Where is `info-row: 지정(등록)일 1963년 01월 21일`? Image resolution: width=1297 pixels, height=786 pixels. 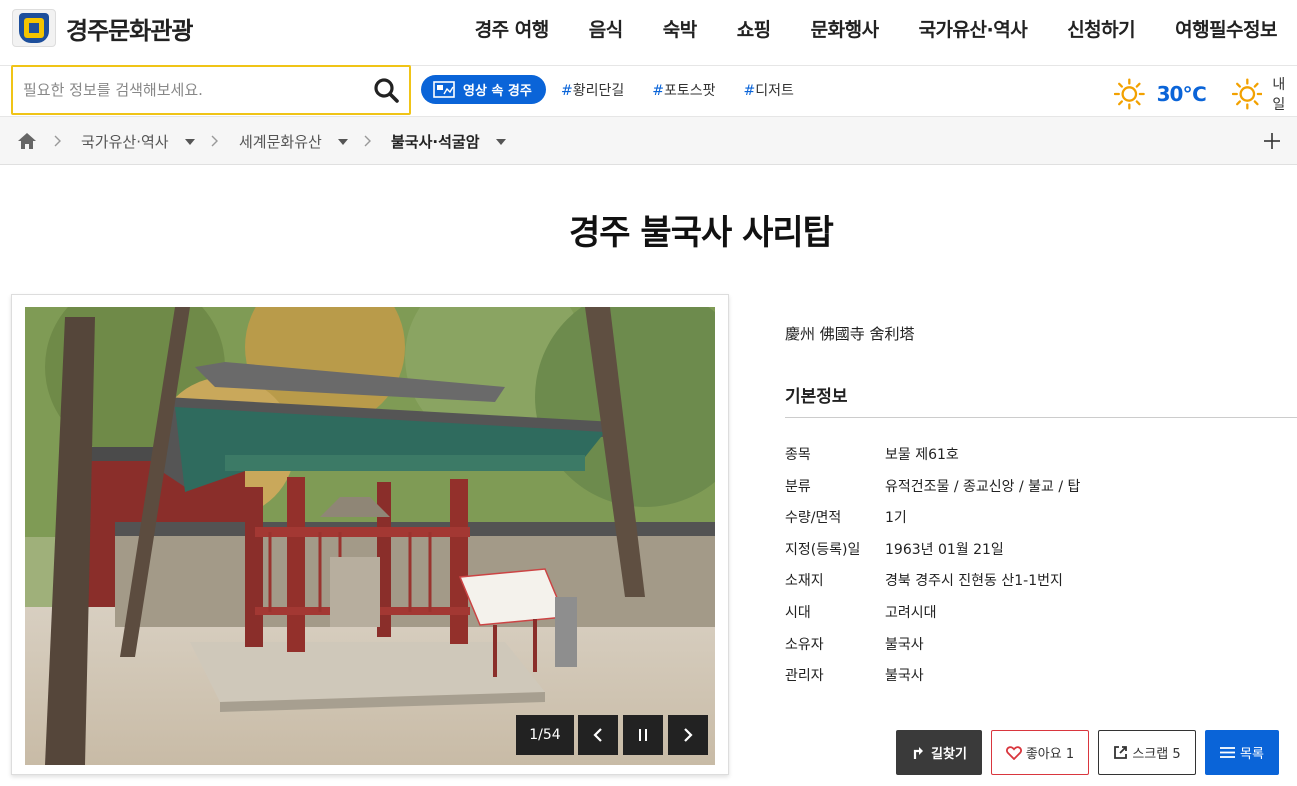
info-row: 지정(등록)일 1963년 01월 21일 is located at coordinates (932, 555).